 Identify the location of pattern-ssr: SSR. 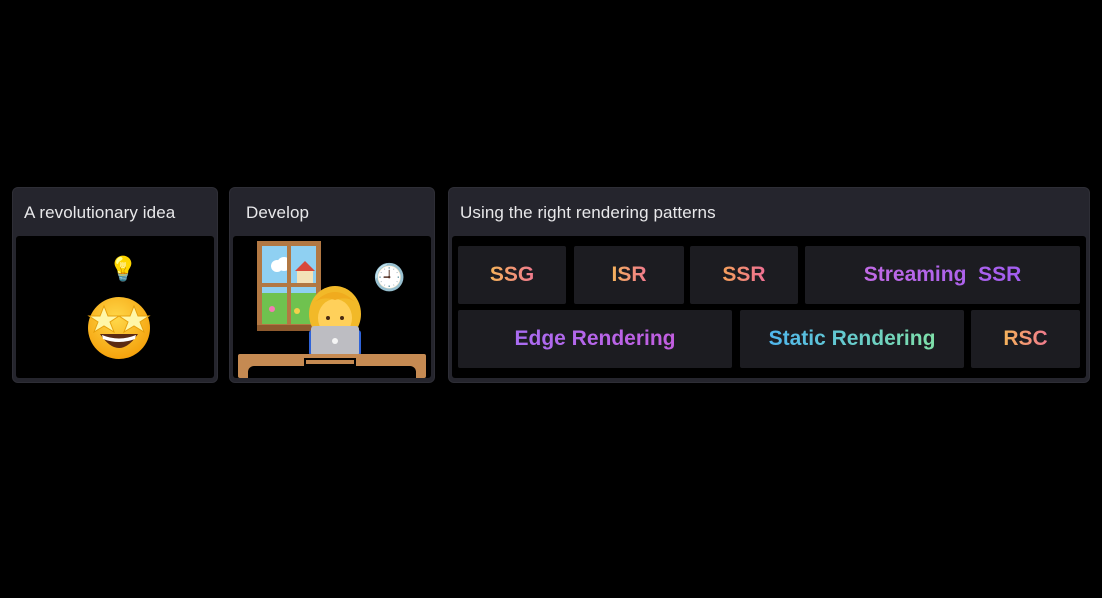
(744, 275).